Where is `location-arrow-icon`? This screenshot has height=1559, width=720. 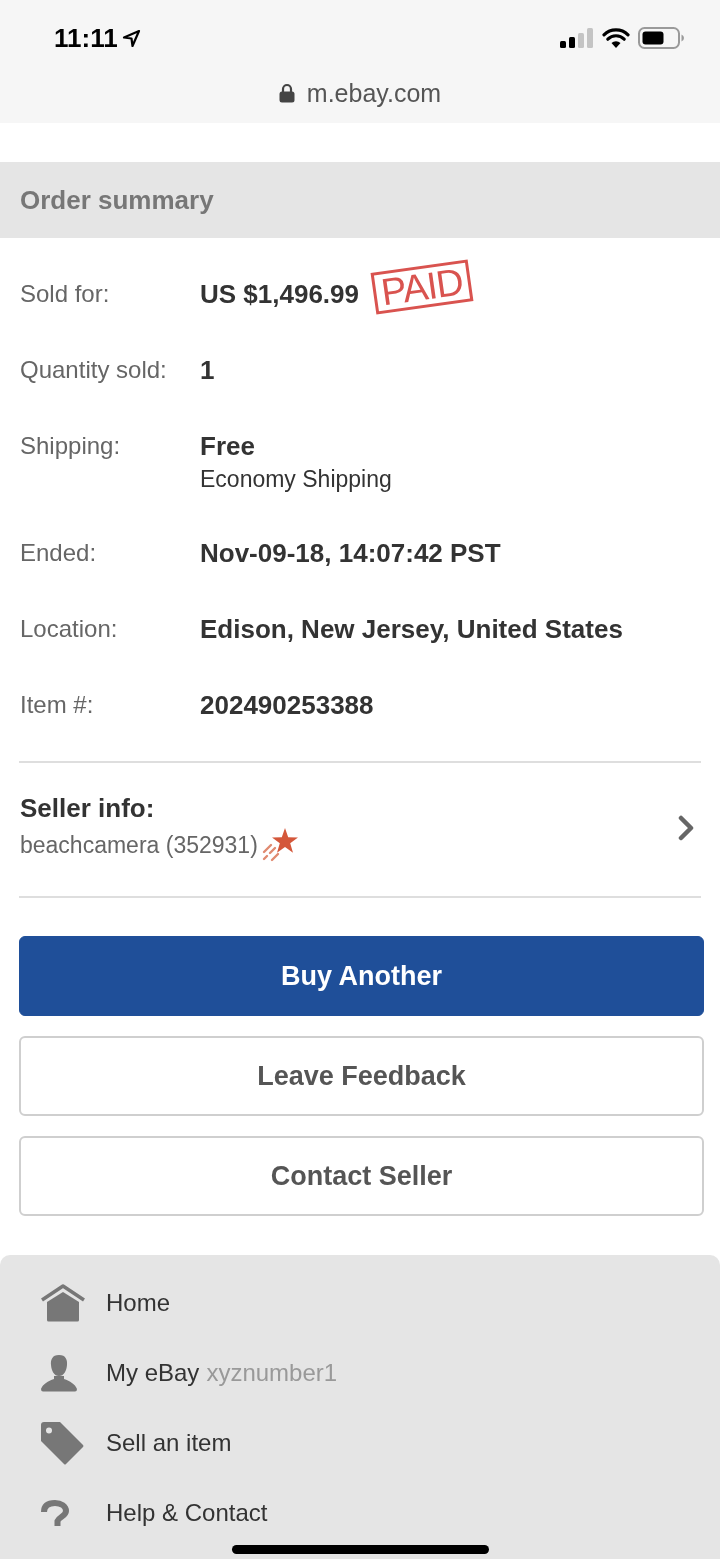
location-arrow-icon is located at coordinates (131, 38).